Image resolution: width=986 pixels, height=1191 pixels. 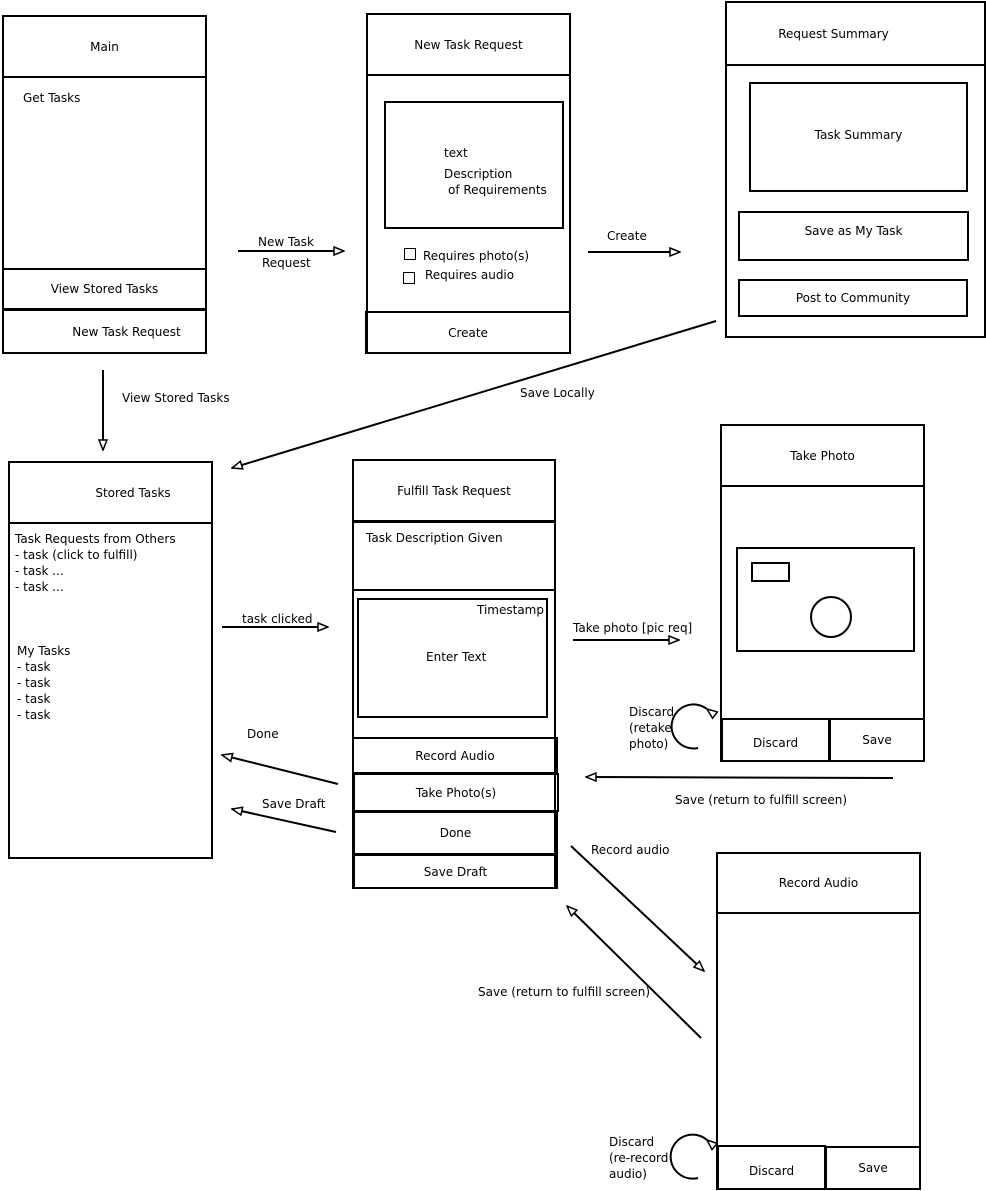 I want to click on arrow-record-audio, so click(x=637, y=908).